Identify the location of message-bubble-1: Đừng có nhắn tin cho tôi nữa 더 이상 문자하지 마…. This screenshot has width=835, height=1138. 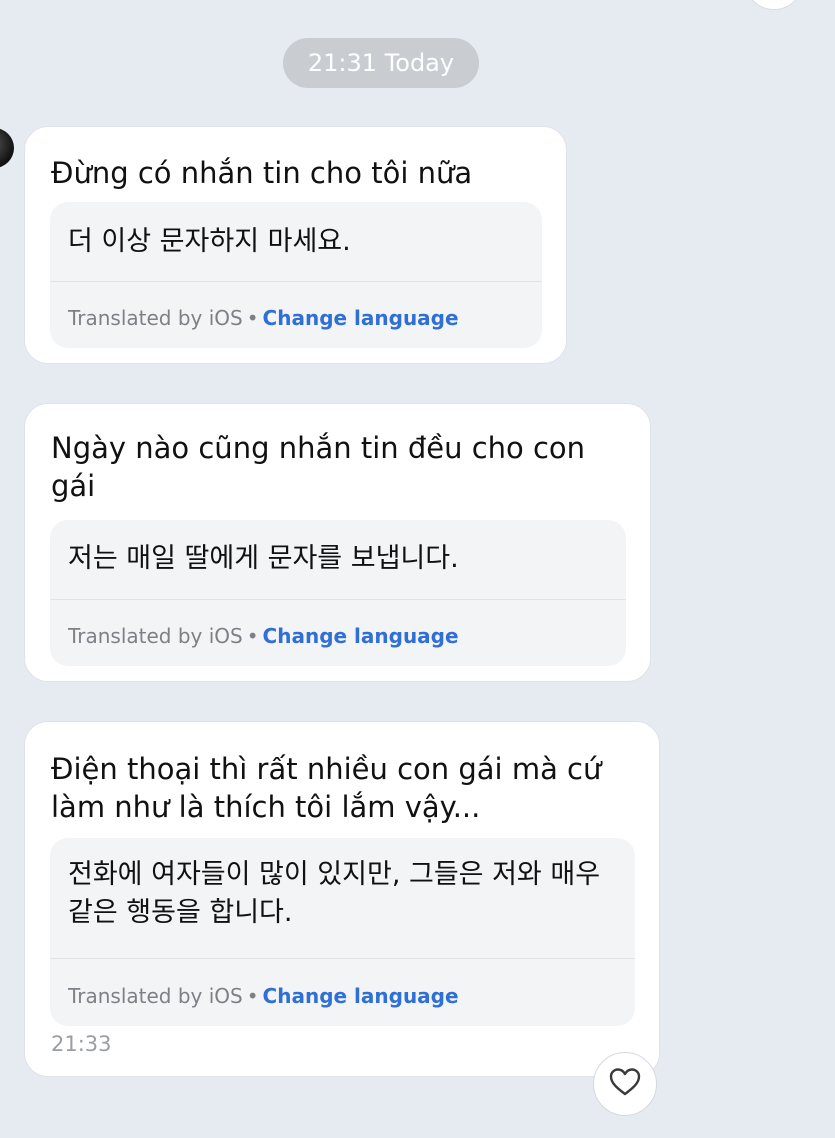
(295, 245).